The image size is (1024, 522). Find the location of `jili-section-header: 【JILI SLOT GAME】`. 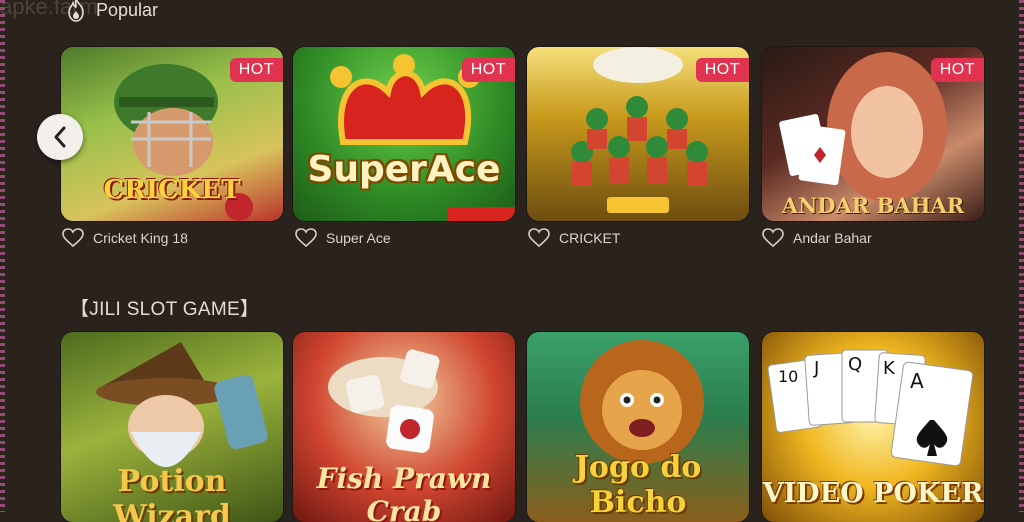

jili-section-header: 【JILI SLOT GAME】 is located at coordinates (164, 307).